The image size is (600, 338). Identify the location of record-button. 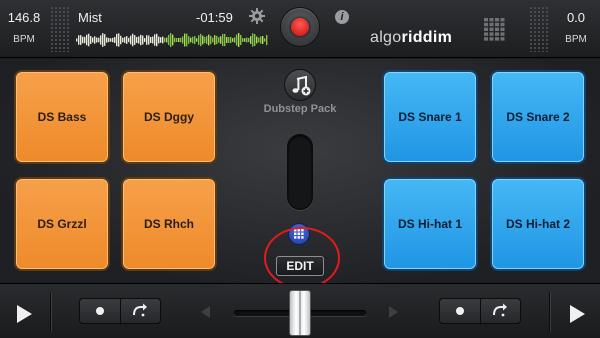
(300, 27).